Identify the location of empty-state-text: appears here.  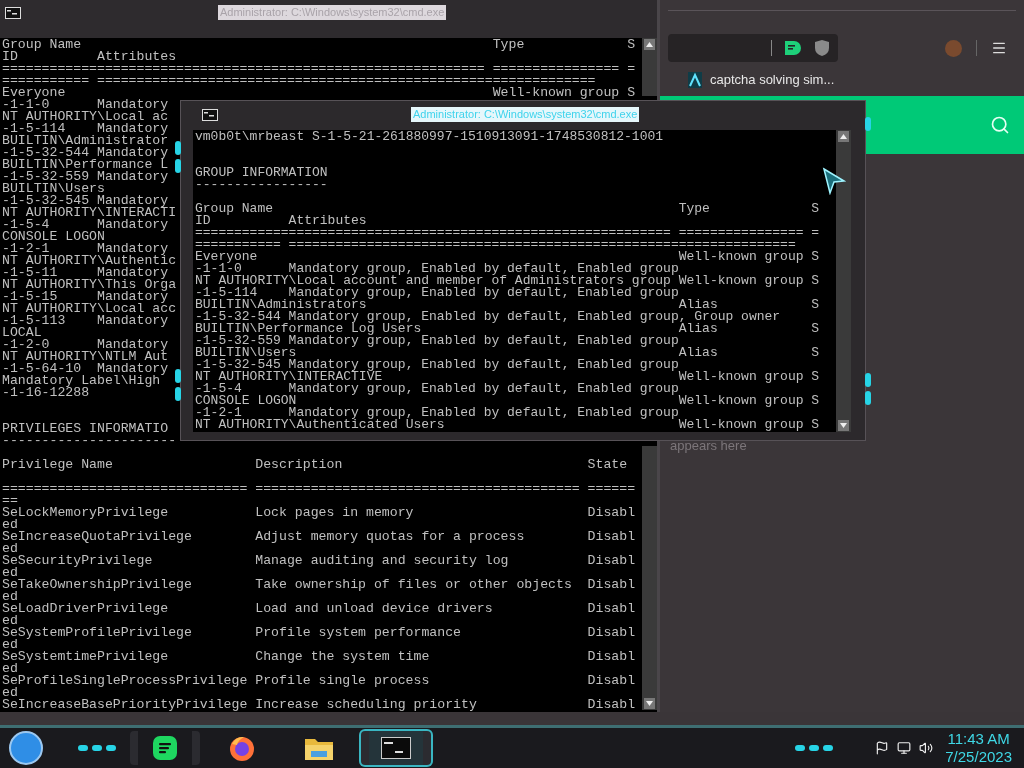
(708, 446).